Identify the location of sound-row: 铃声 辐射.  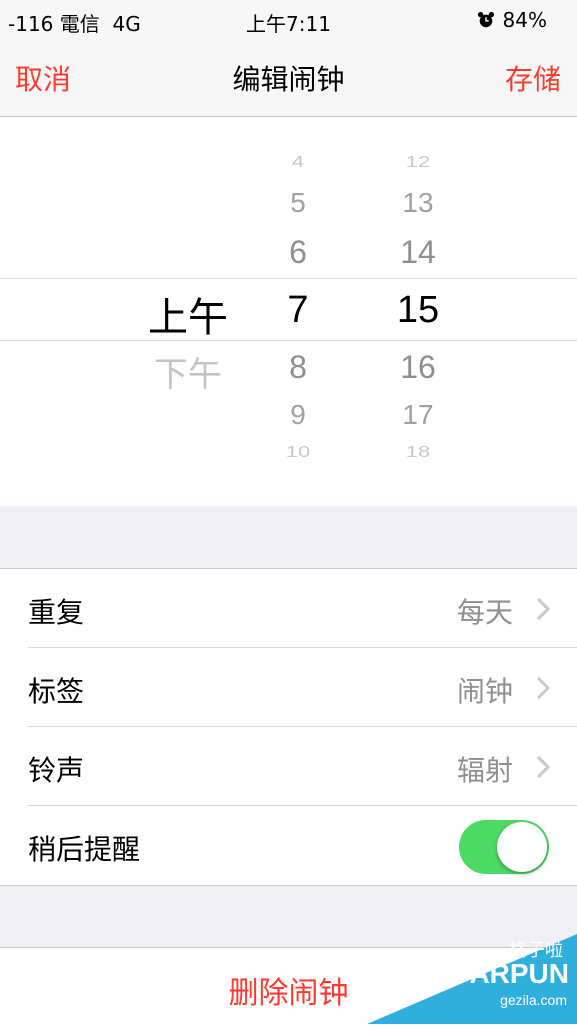
(288, 766).